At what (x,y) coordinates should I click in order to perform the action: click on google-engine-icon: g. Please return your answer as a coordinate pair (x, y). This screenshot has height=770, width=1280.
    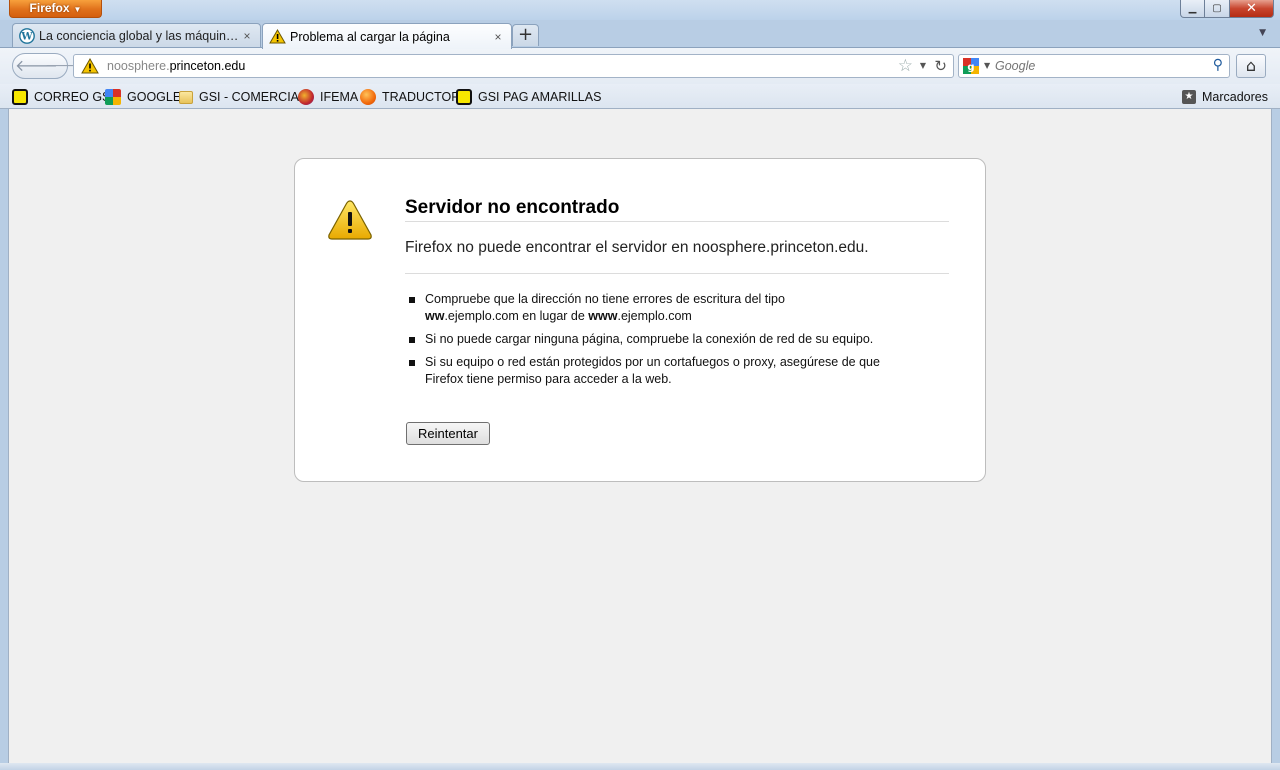
    Looking at the image, I should click on (971, 66).